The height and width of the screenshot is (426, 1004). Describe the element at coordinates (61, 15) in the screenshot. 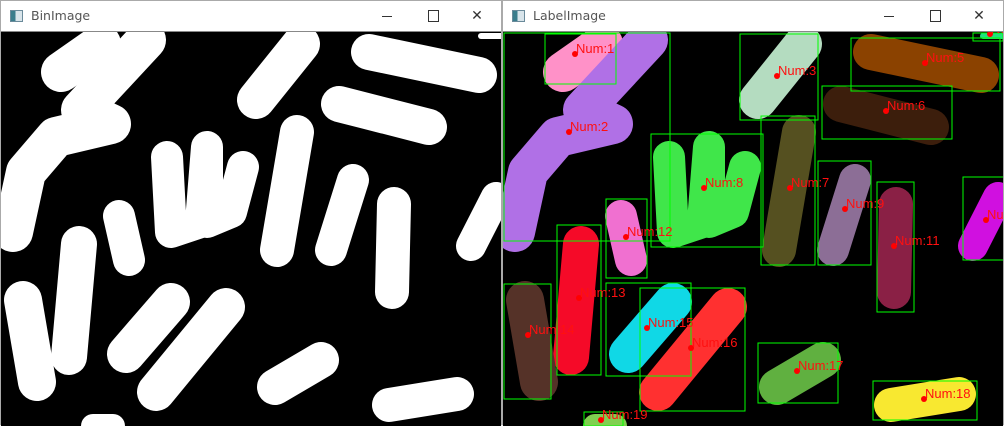

I see `window-title: BinImage` at that location.